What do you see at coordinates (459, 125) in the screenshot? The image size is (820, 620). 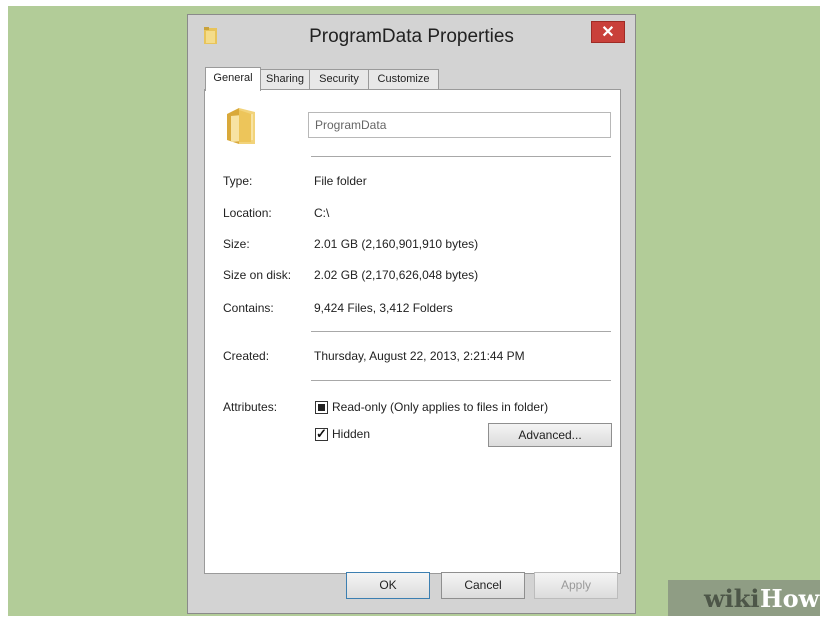 I see `folder-name-input: ProgramData` at bounding box center [459, 125].